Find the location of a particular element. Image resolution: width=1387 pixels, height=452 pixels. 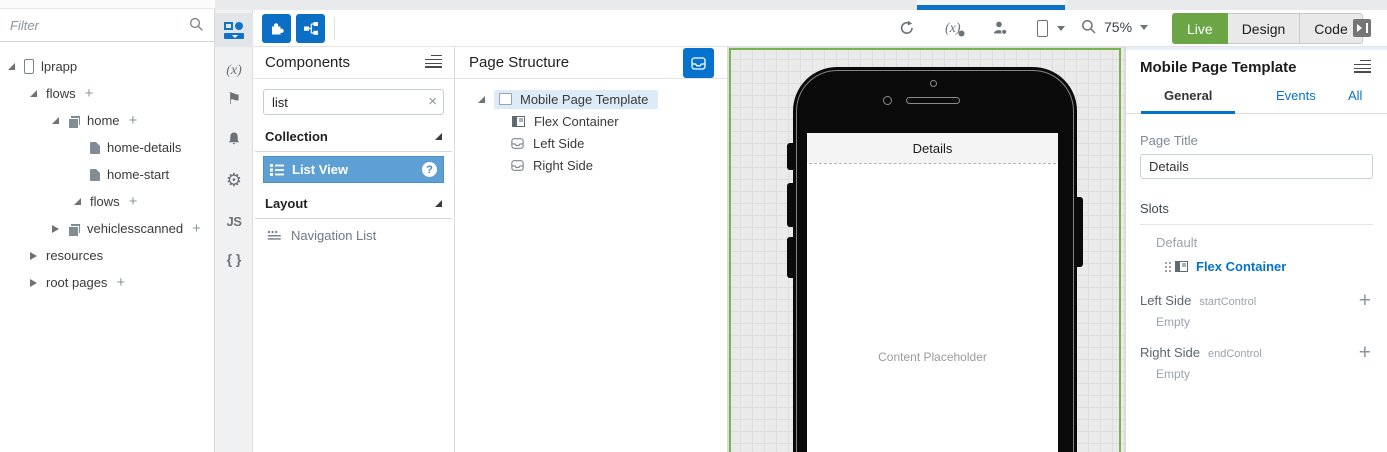

components-tab-button is located at coordinates (276, 28).